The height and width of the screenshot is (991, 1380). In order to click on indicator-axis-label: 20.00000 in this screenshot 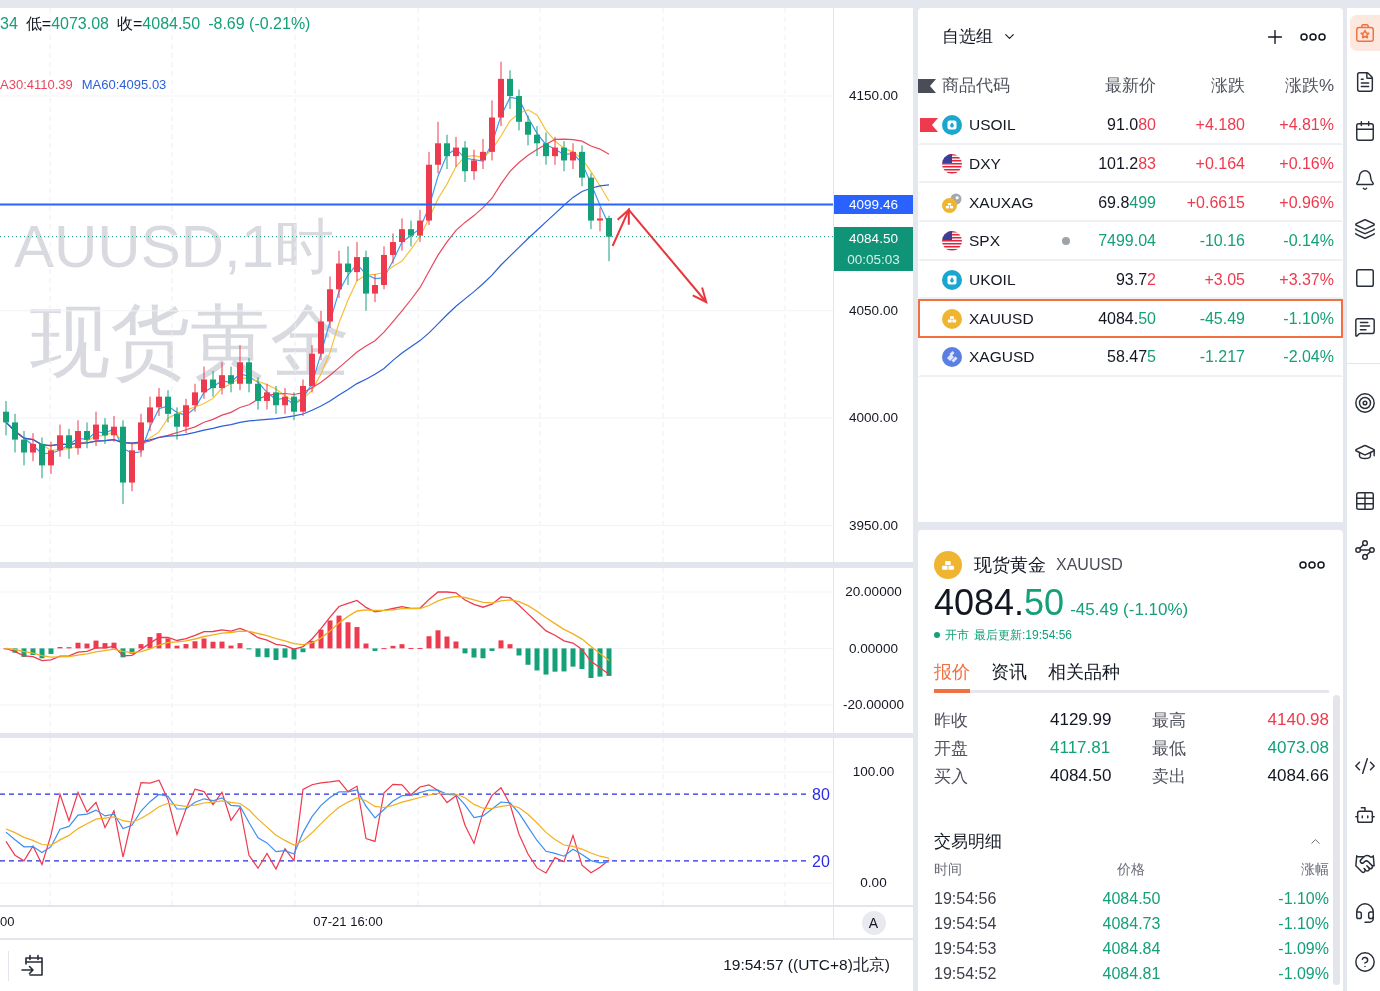, I will do `click(873, 592)`.